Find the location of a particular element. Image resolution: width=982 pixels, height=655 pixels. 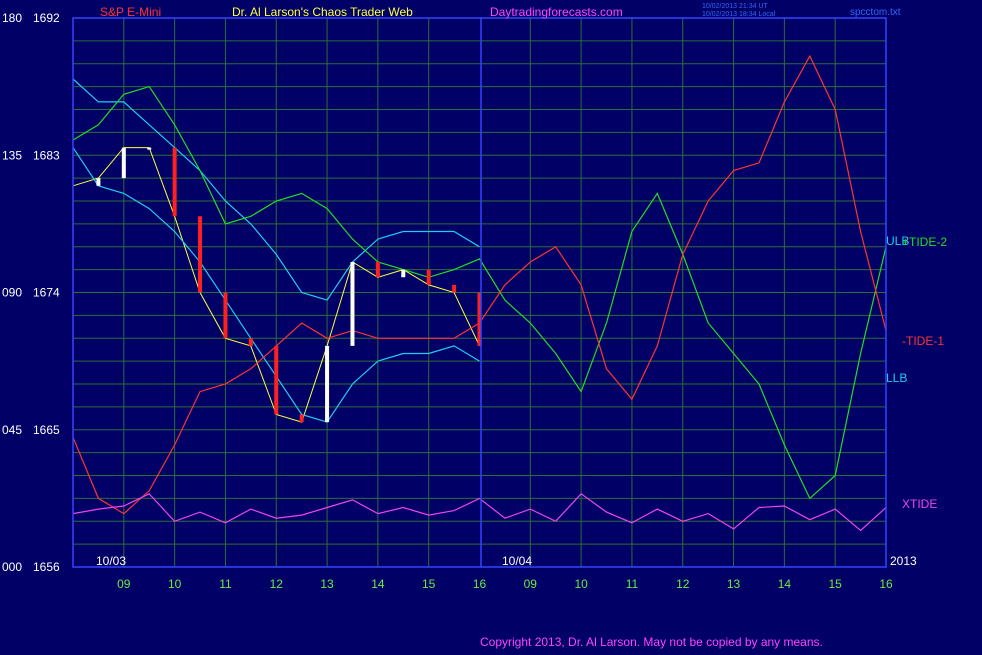

date-label: 10/03 is located at coordinates (111, 561).